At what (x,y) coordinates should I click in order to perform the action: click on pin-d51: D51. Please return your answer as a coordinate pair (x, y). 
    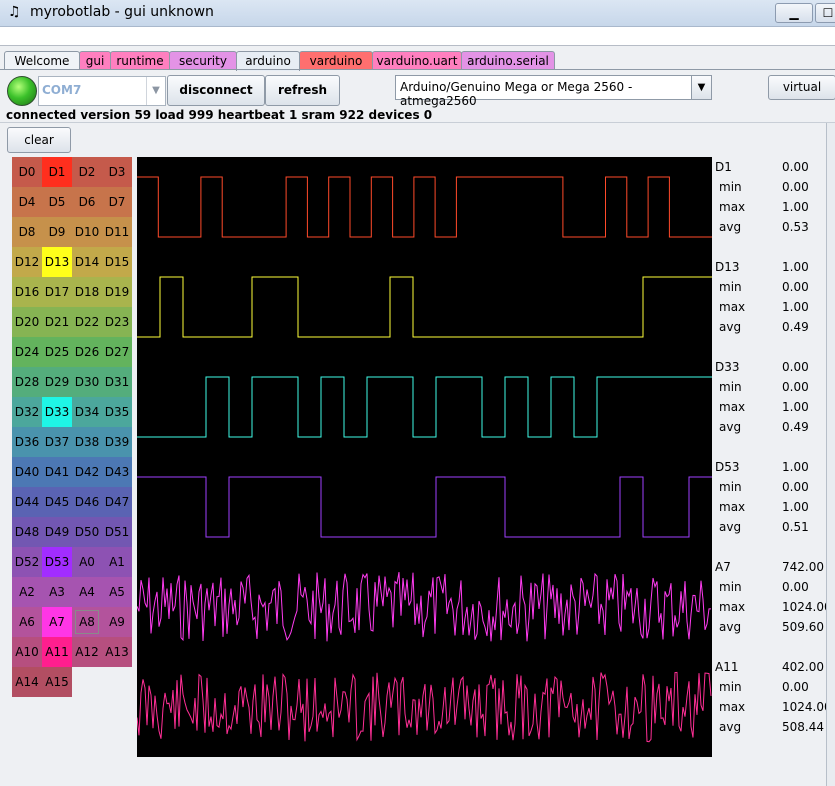
    Looking at the image, I should click on (117, 532).